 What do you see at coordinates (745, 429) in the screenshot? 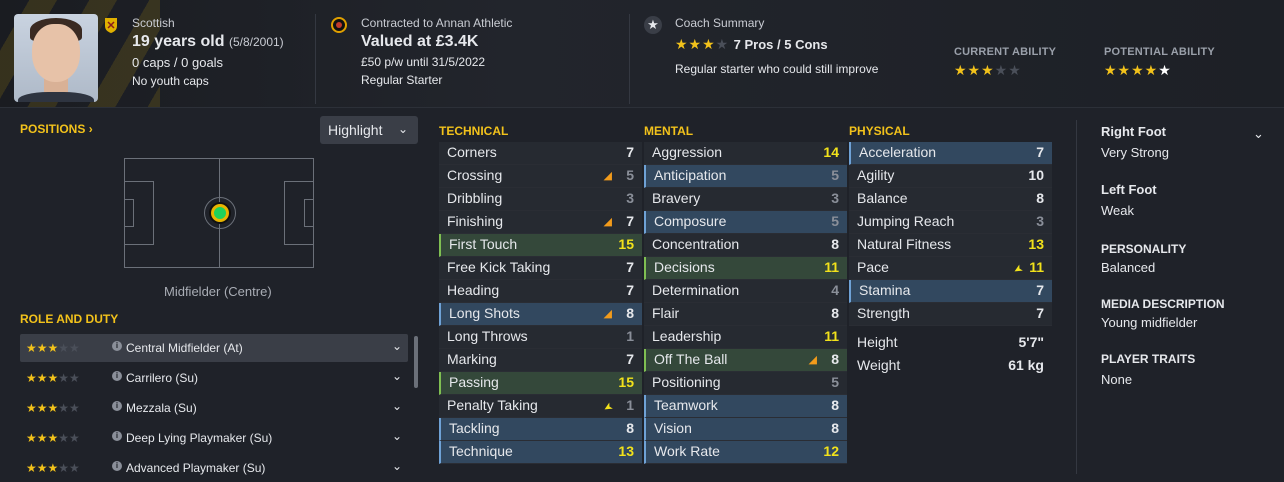
I see `attribute-row: Vision 8` at bounding box center [745, 429].